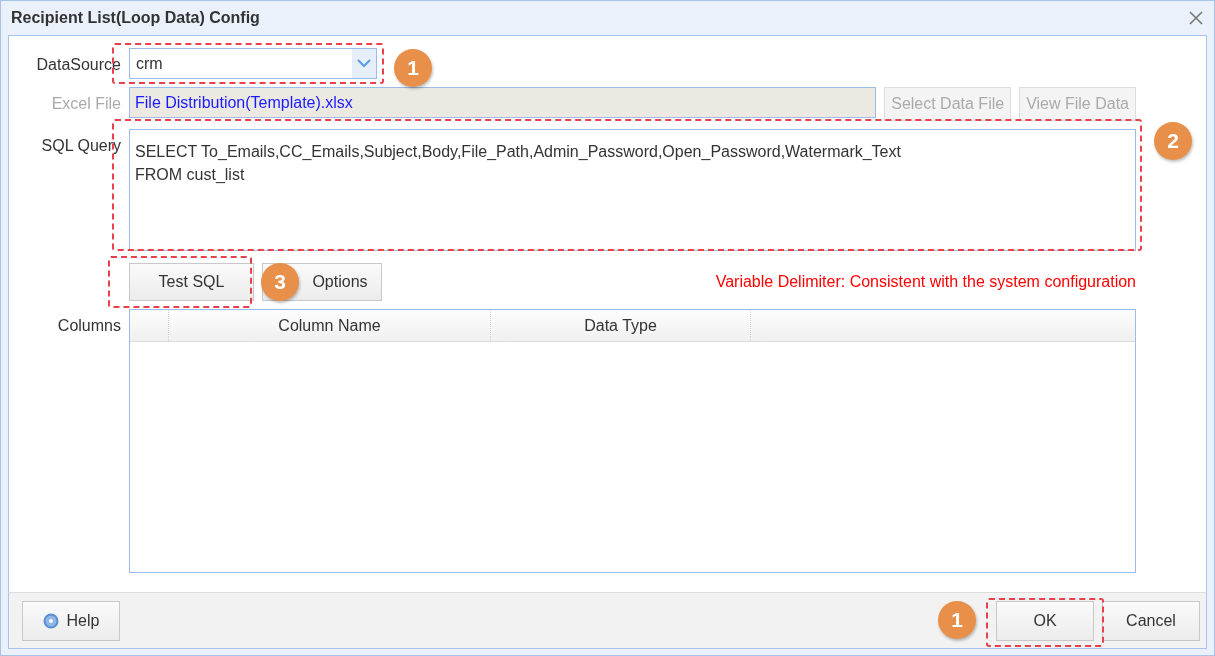 Image resolution: width=1215 pixels, height=656 pixels. What do you see at coordinates (71, 620) in the screenshot?
I see `help-button: Help` at bounding box center [71, 620].